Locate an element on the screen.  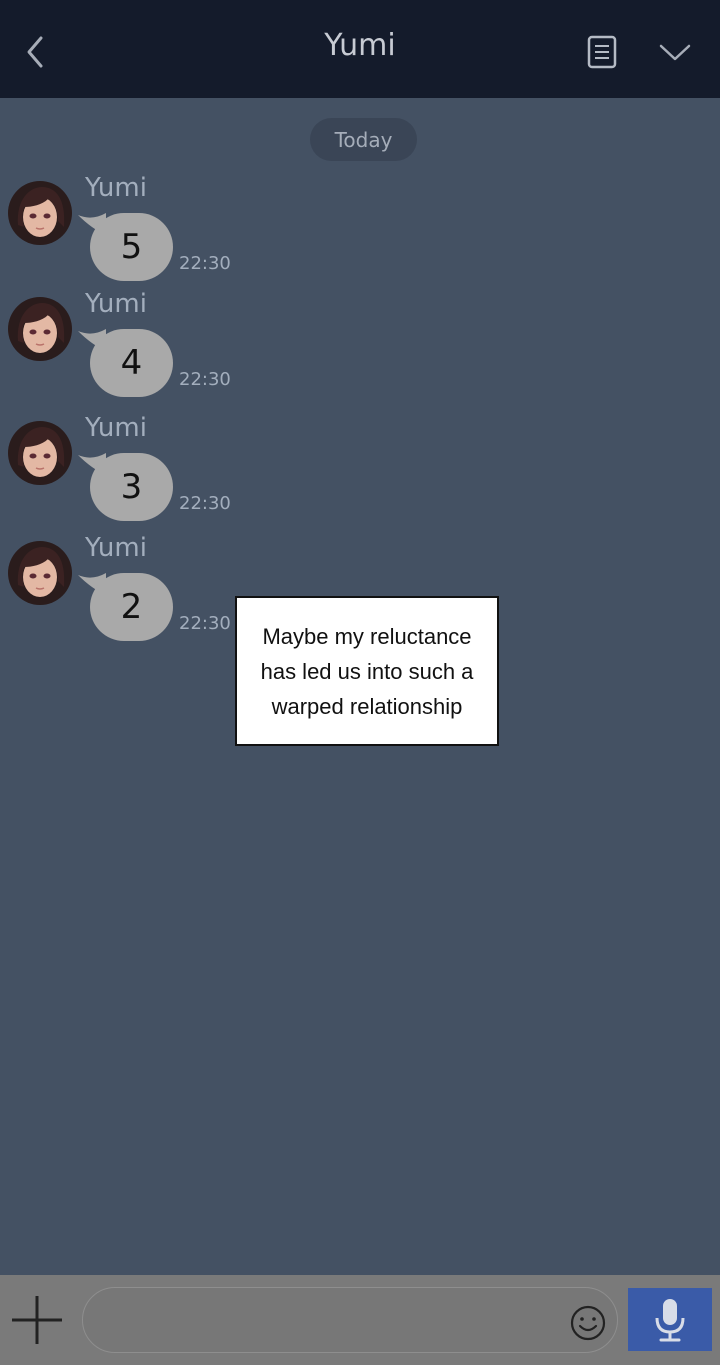
microphone-icon is located at coordinates (670, 1320).